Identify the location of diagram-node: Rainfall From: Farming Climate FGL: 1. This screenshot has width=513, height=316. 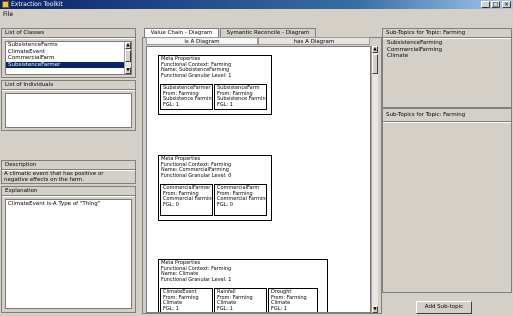
(240, 300).